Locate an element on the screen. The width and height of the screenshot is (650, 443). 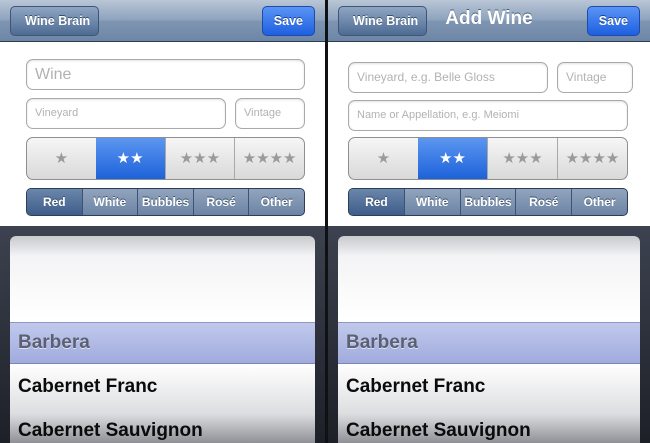
wine-field: Wine is located at coordinates (165, 74).